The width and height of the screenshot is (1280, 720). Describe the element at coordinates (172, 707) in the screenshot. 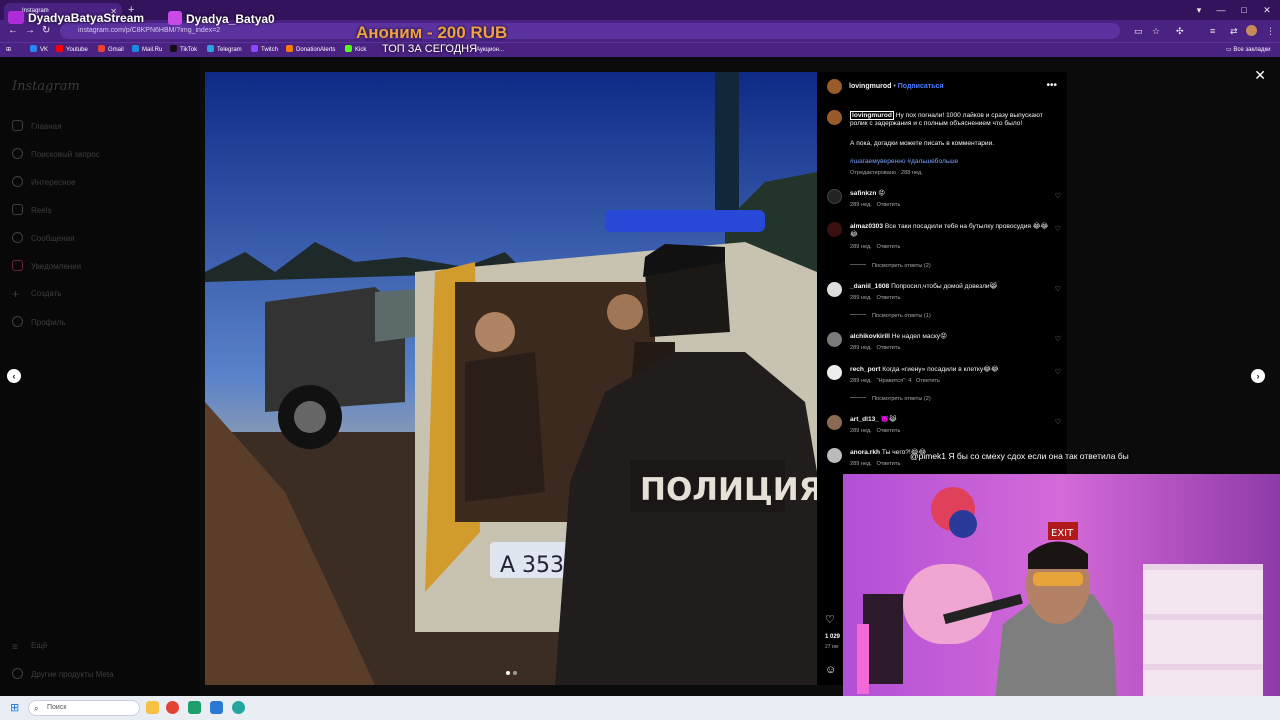

I see `chrome-icon` at that location.